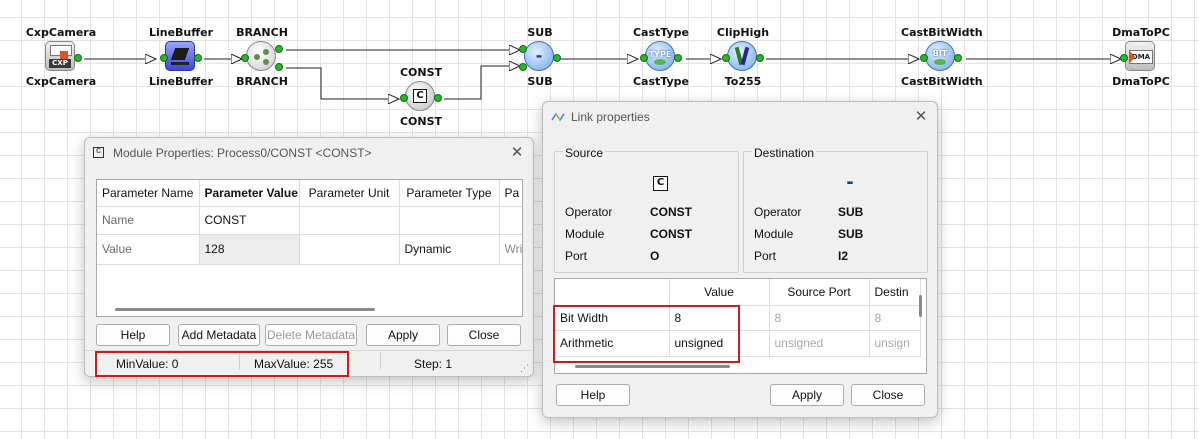 The width and height of the screenshot is (1199, 439). I want to click on node-linebuffer: LineBuffer LineBuffer, so click(181, 57).